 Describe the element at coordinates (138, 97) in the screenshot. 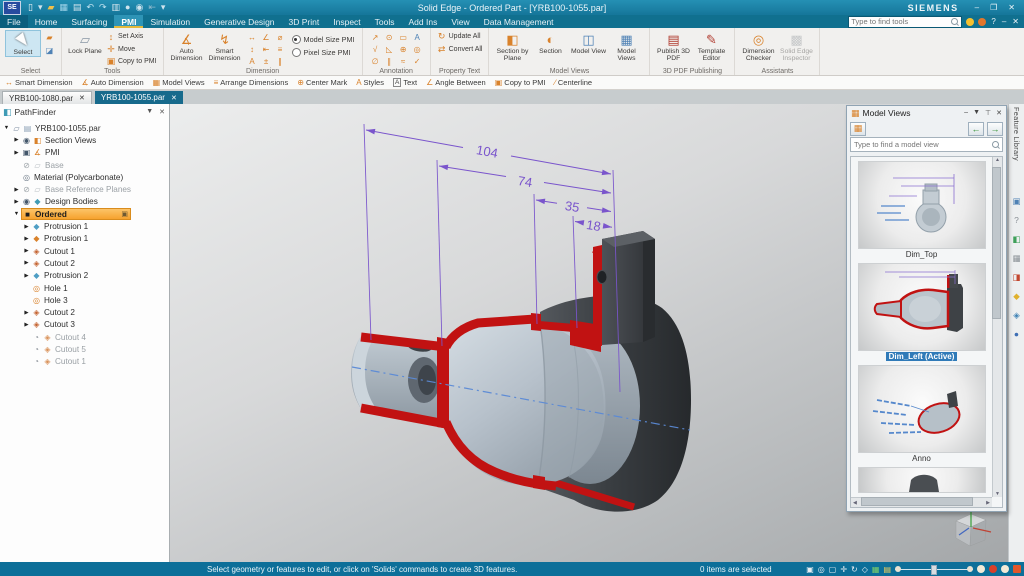

I see `document-tab-yrb100-1055-par: YRB100-1055.par ✕` at that location.